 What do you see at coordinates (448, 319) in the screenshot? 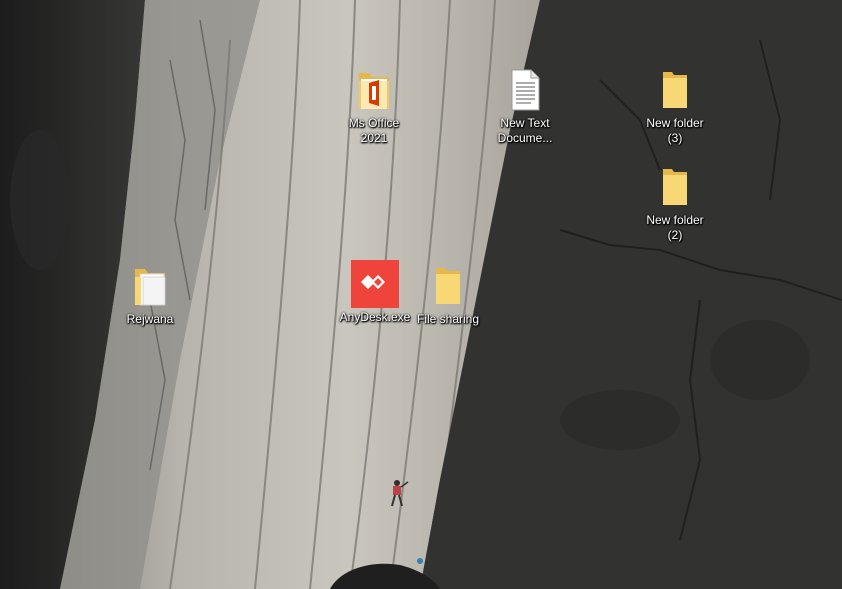
I see `icon-label: File sharing` at bounding box center [448, 319].